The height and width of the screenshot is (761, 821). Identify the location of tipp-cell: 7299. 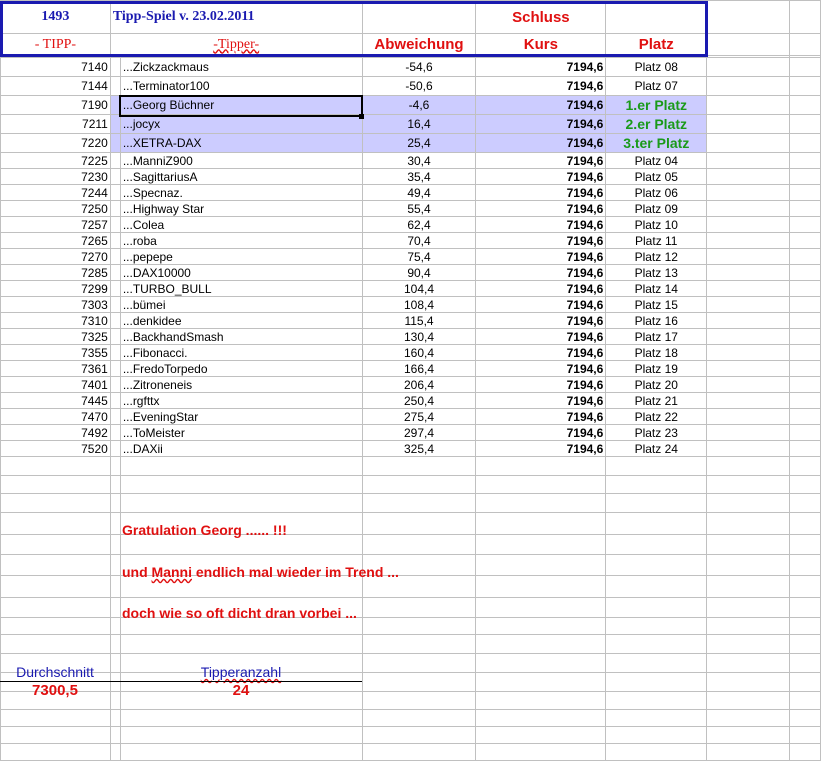
(55, 288).